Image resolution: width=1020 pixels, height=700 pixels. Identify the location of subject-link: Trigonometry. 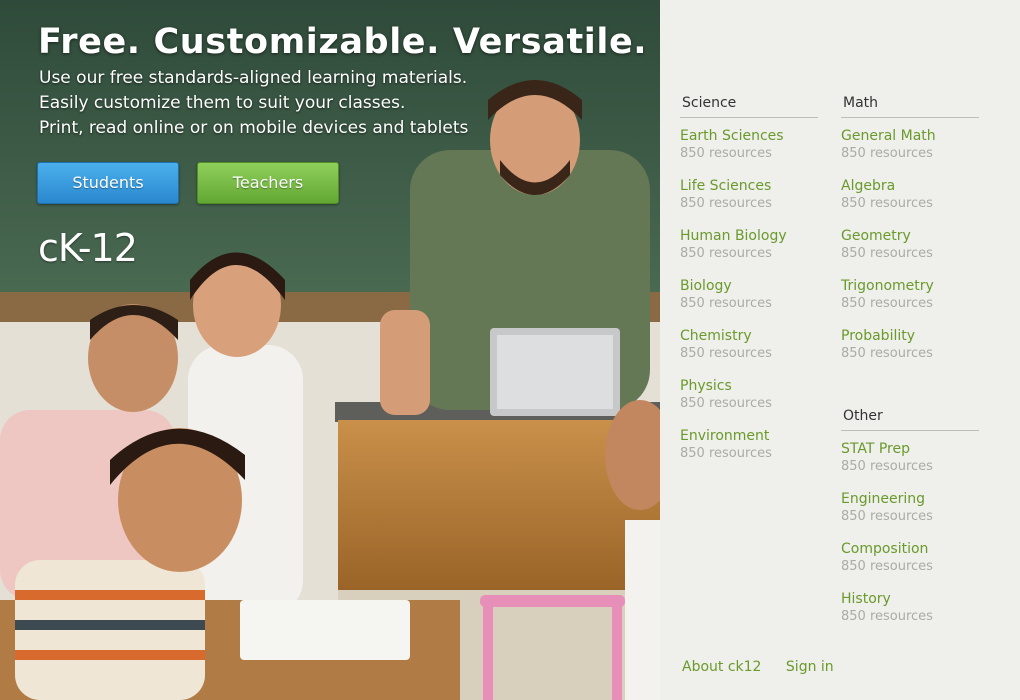
(911, 286).